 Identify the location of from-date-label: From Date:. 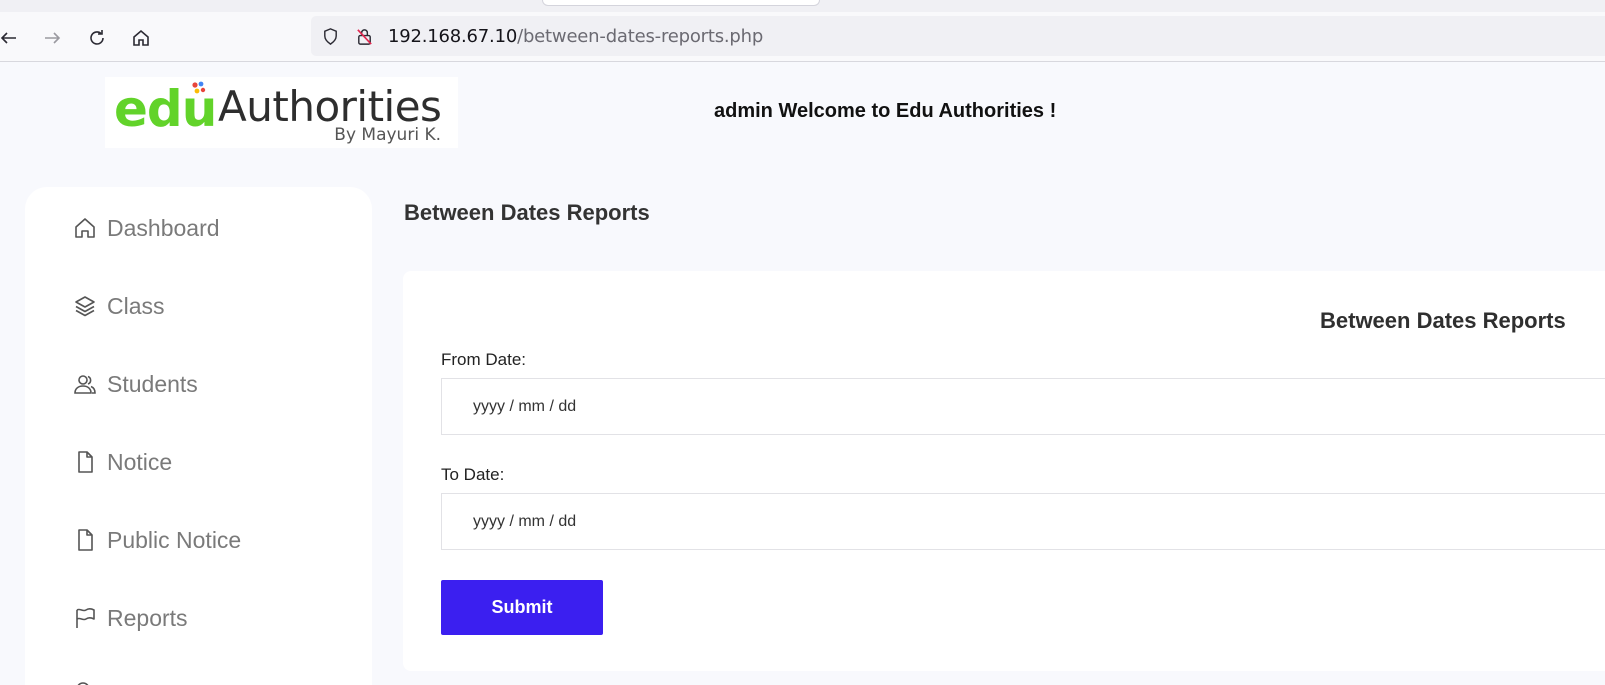
(484, 359).